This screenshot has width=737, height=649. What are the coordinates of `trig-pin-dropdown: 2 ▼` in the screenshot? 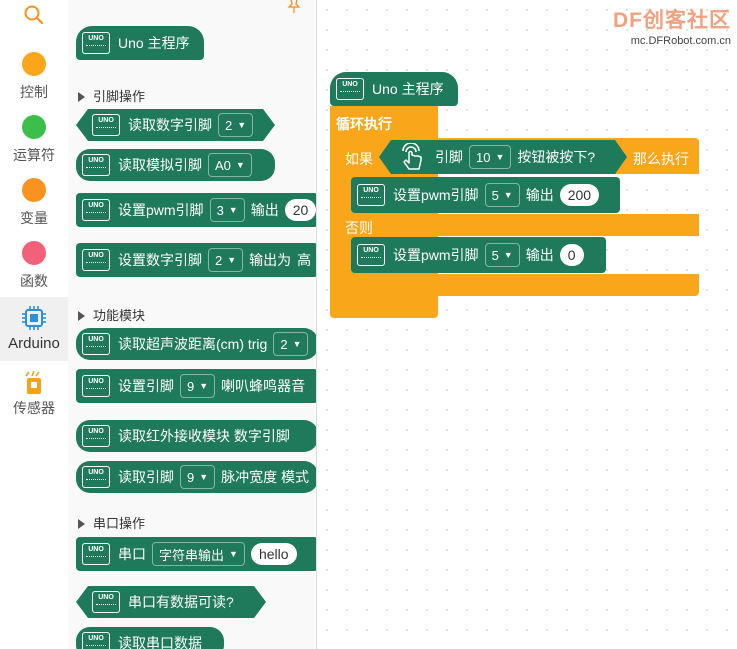 It's located at (291, 344).